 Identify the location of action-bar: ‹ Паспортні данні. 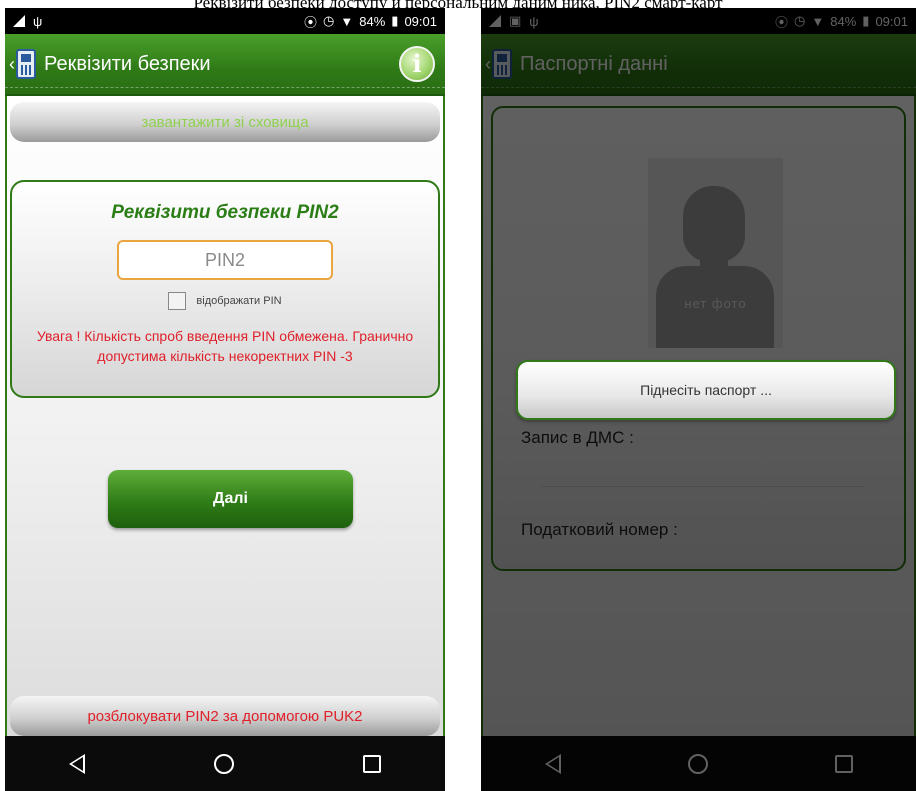
(698, 65).